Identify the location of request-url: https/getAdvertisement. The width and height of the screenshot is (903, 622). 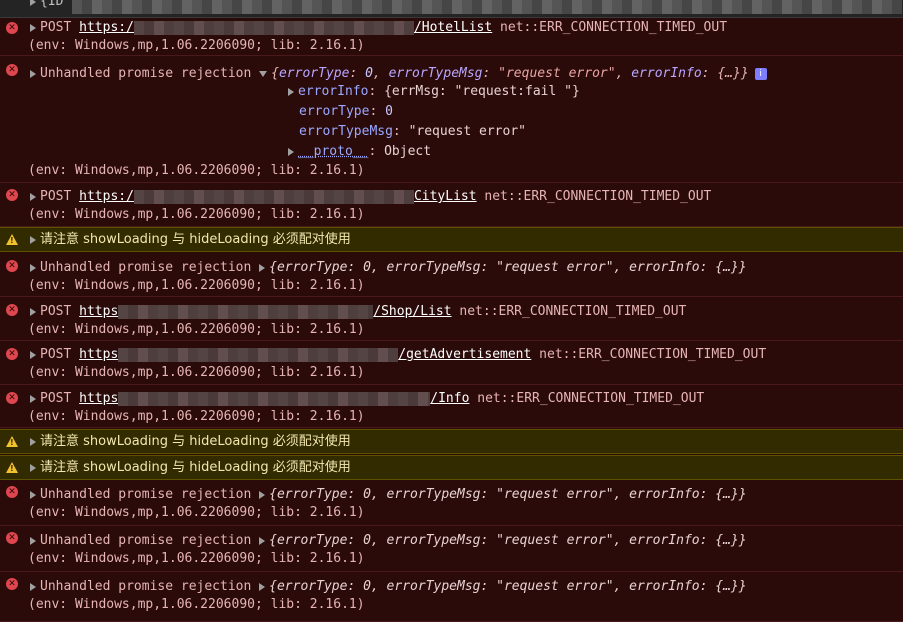
(305, 354).